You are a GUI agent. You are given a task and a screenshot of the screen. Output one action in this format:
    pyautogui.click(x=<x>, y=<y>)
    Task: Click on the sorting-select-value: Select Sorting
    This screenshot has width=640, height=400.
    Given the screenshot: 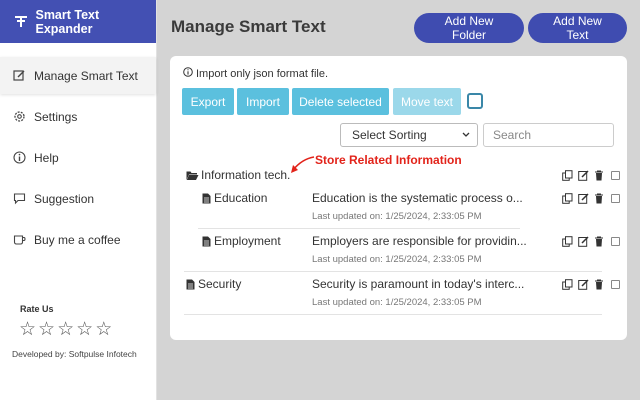 What is the action you would take?
    pyautogui.click(x=389, y=135)
    